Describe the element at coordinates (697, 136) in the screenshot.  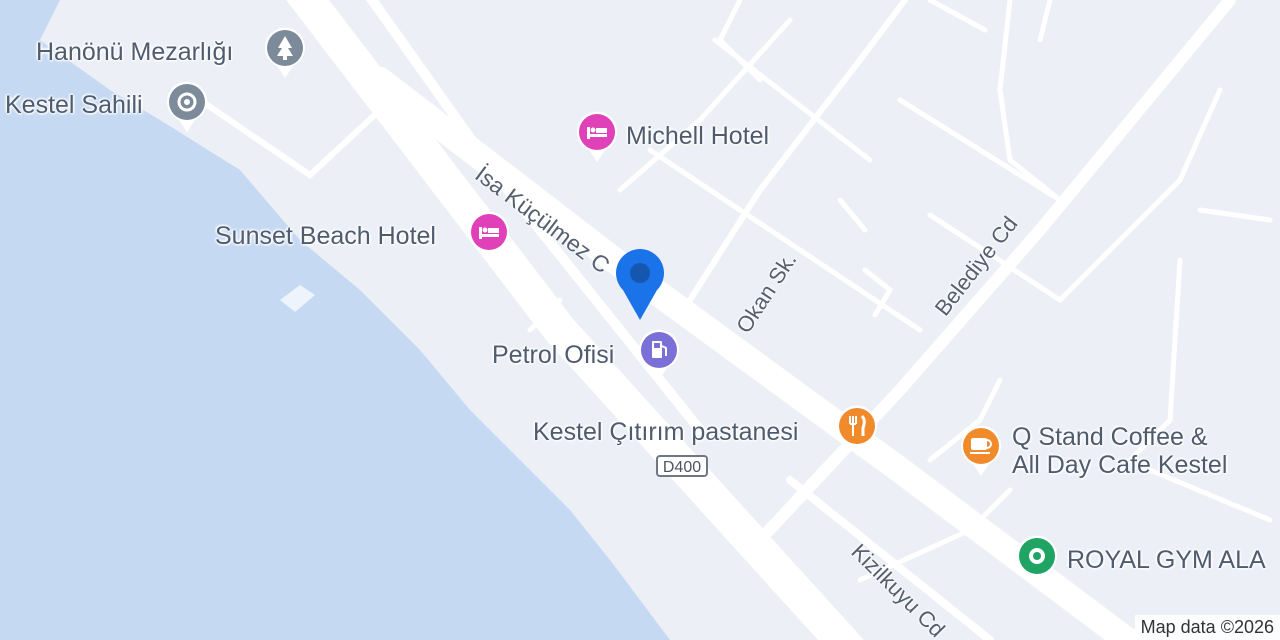
I see `place-label-michell: Michell Hotel` at that location.